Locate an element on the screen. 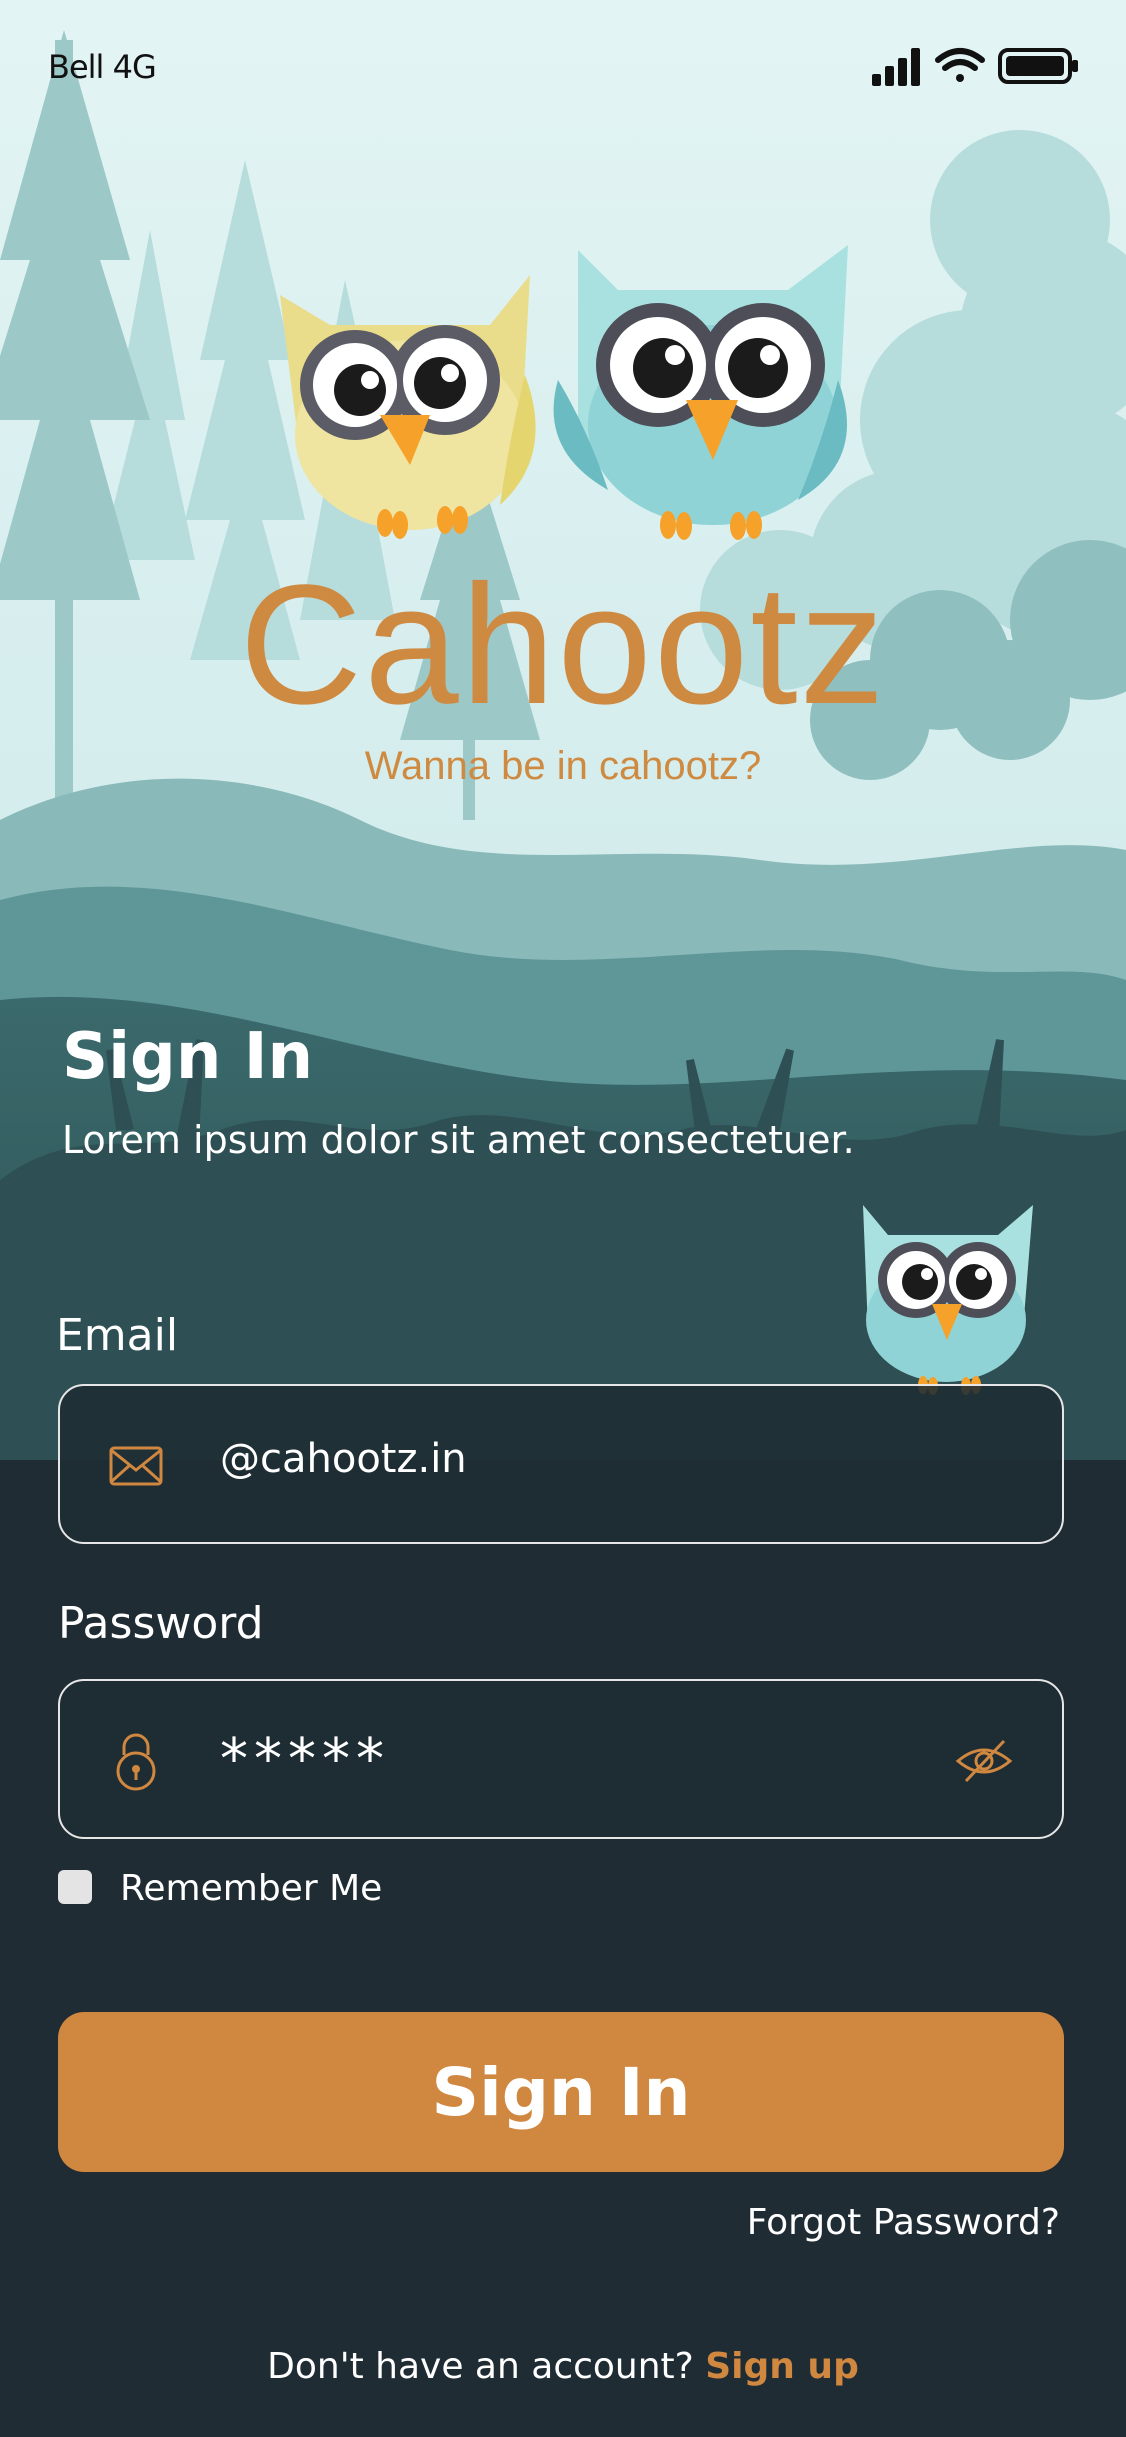  brand-block: Cahootz Wanna be in cahootz? is located at coordinates (563, 674).